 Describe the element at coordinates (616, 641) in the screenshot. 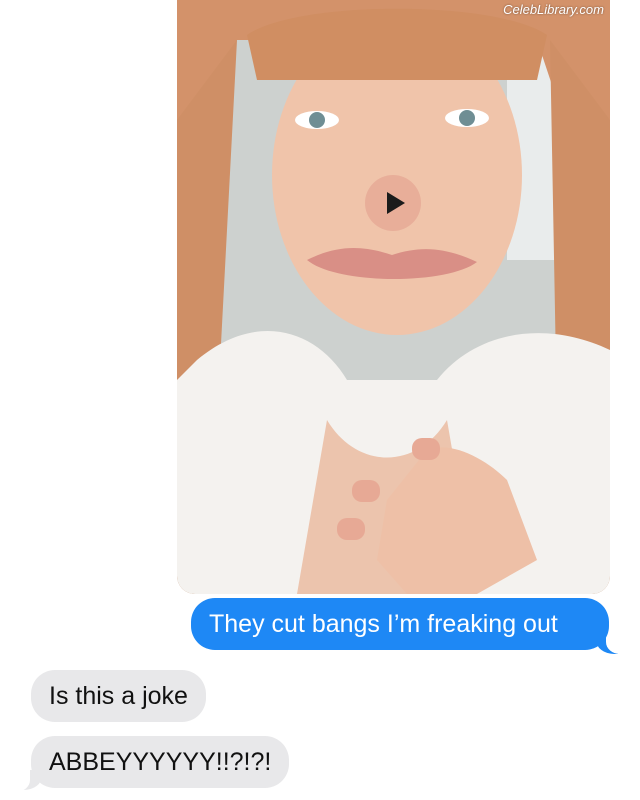

I see `sent-bubble-tail-mask` at that location.